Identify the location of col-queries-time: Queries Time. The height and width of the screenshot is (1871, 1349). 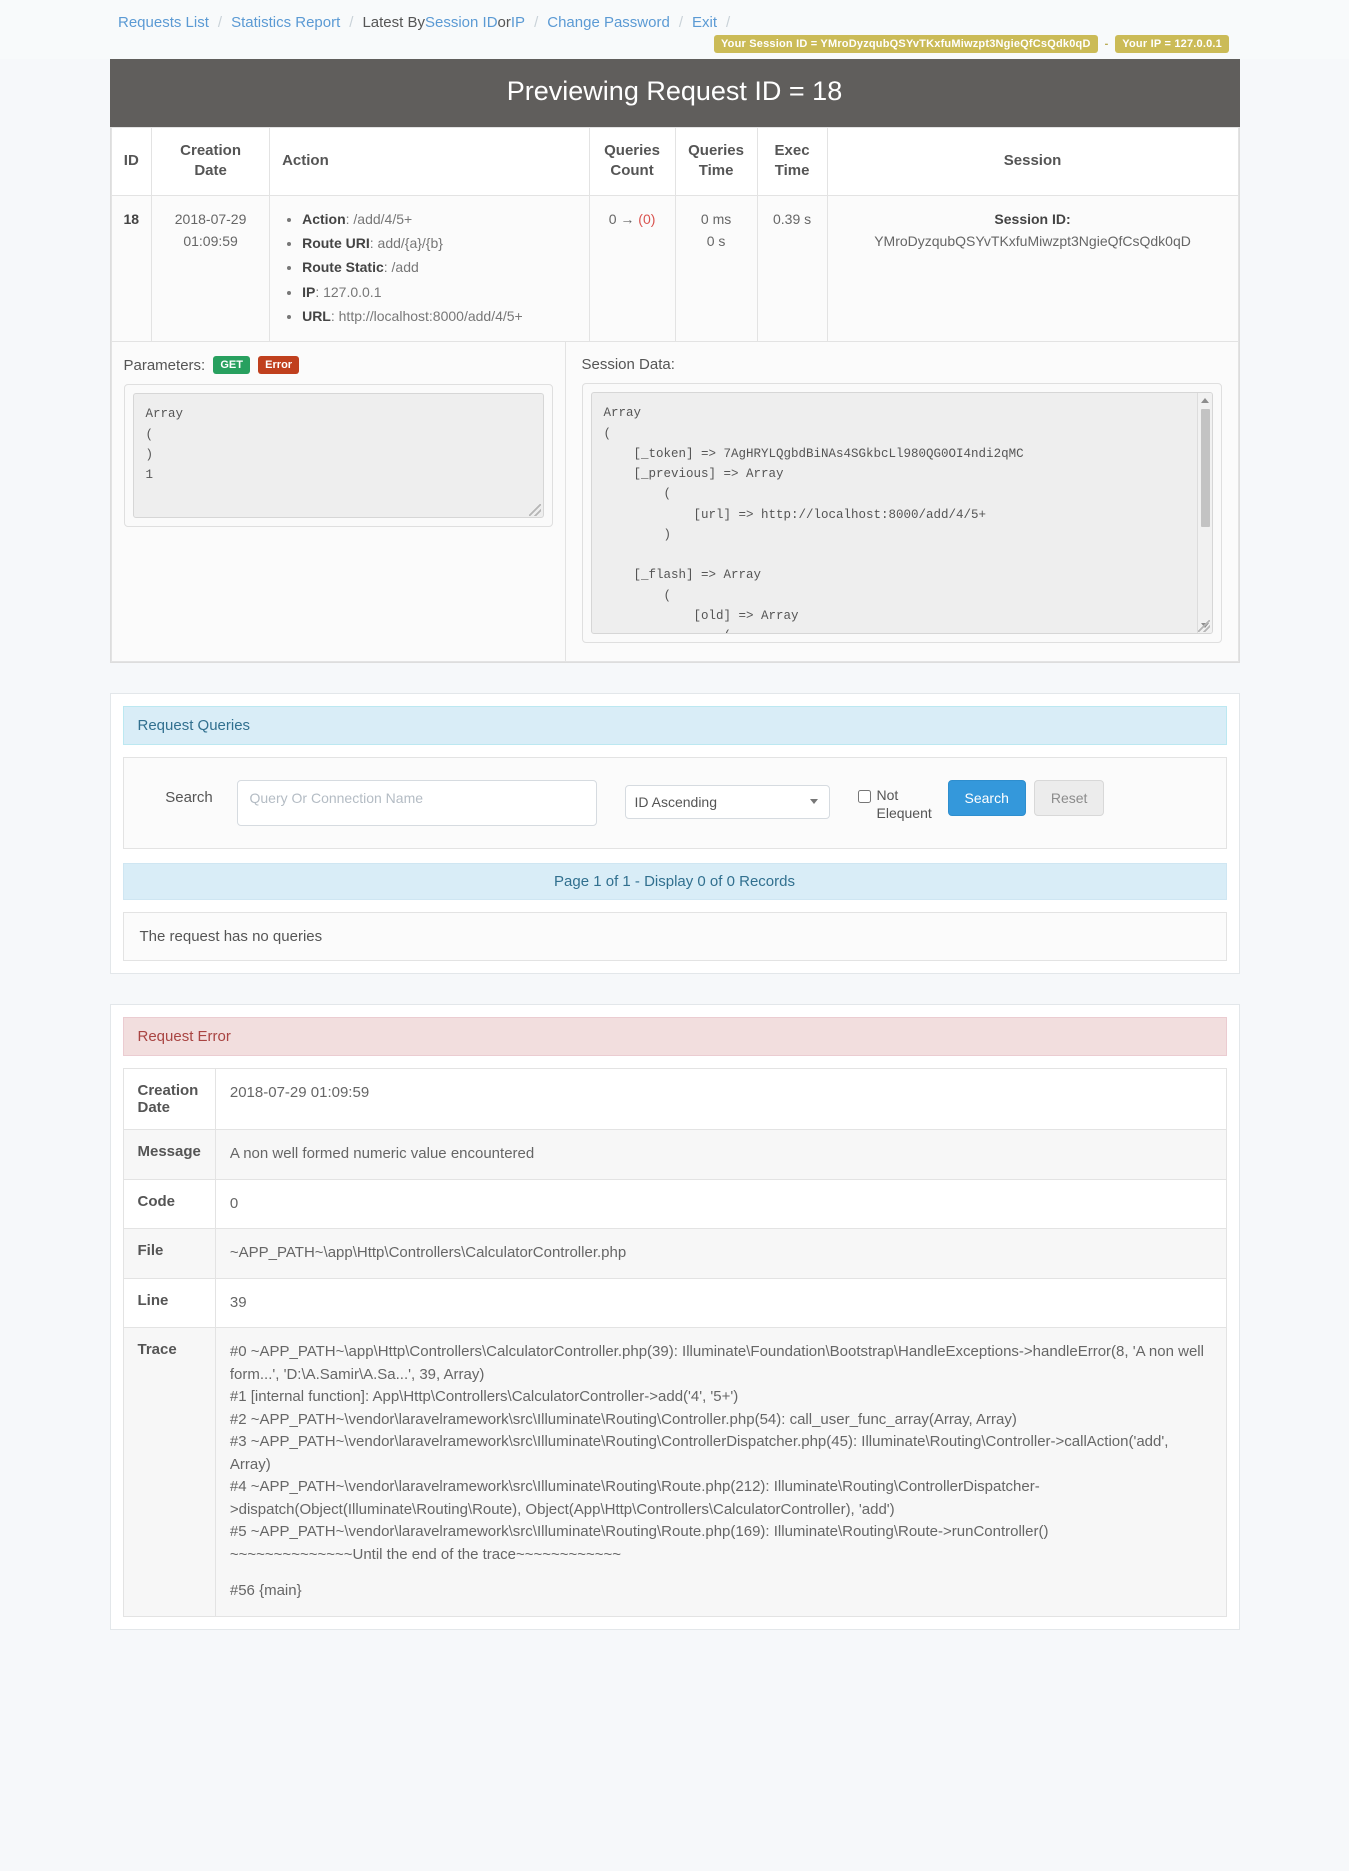
(716, 161).